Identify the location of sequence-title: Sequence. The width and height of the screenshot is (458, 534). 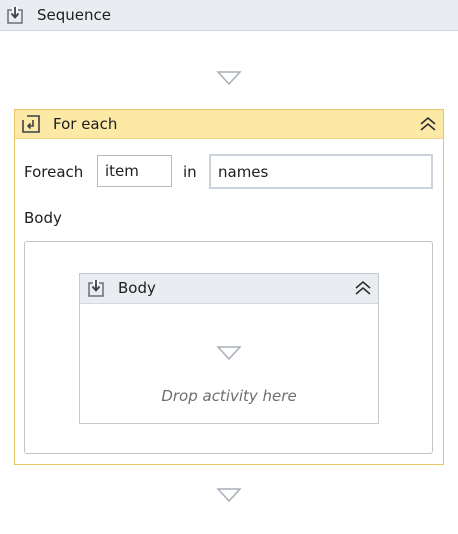
(74, 15).